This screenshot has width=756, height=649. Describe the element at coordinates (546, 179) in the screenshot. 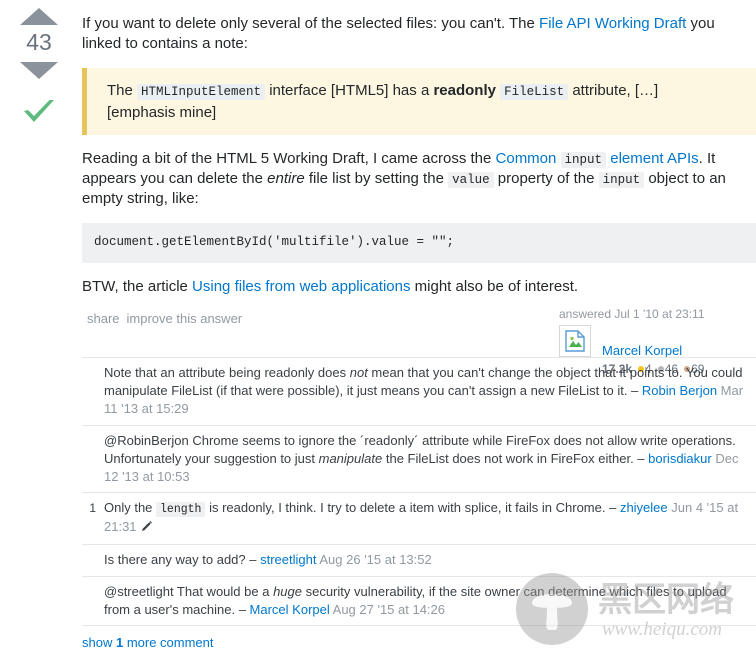

I see `paragraph-2-text-d: property of the` at that location.